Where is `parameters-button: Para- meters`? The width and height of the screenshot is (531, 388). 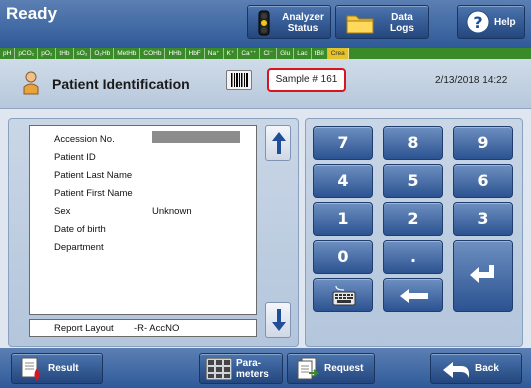 parameters-button: Para- meters is located at coordinates (241, 368).